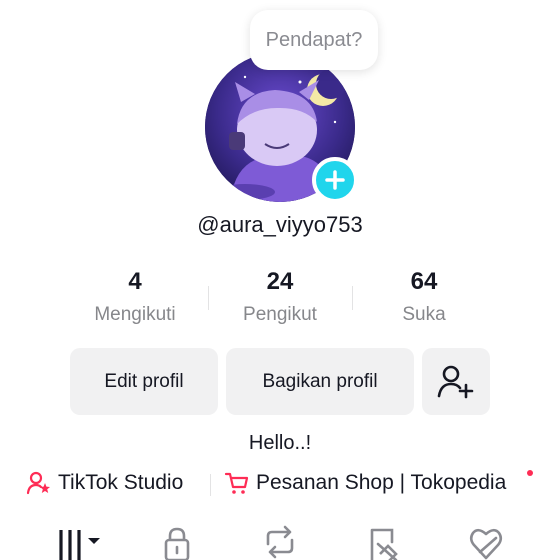 The image size is (560, 560). What do you see at coordinates (135, 314) in the screenshot?
I see `stat-following-label: Mengikuti` at bounding box center [135, 314].